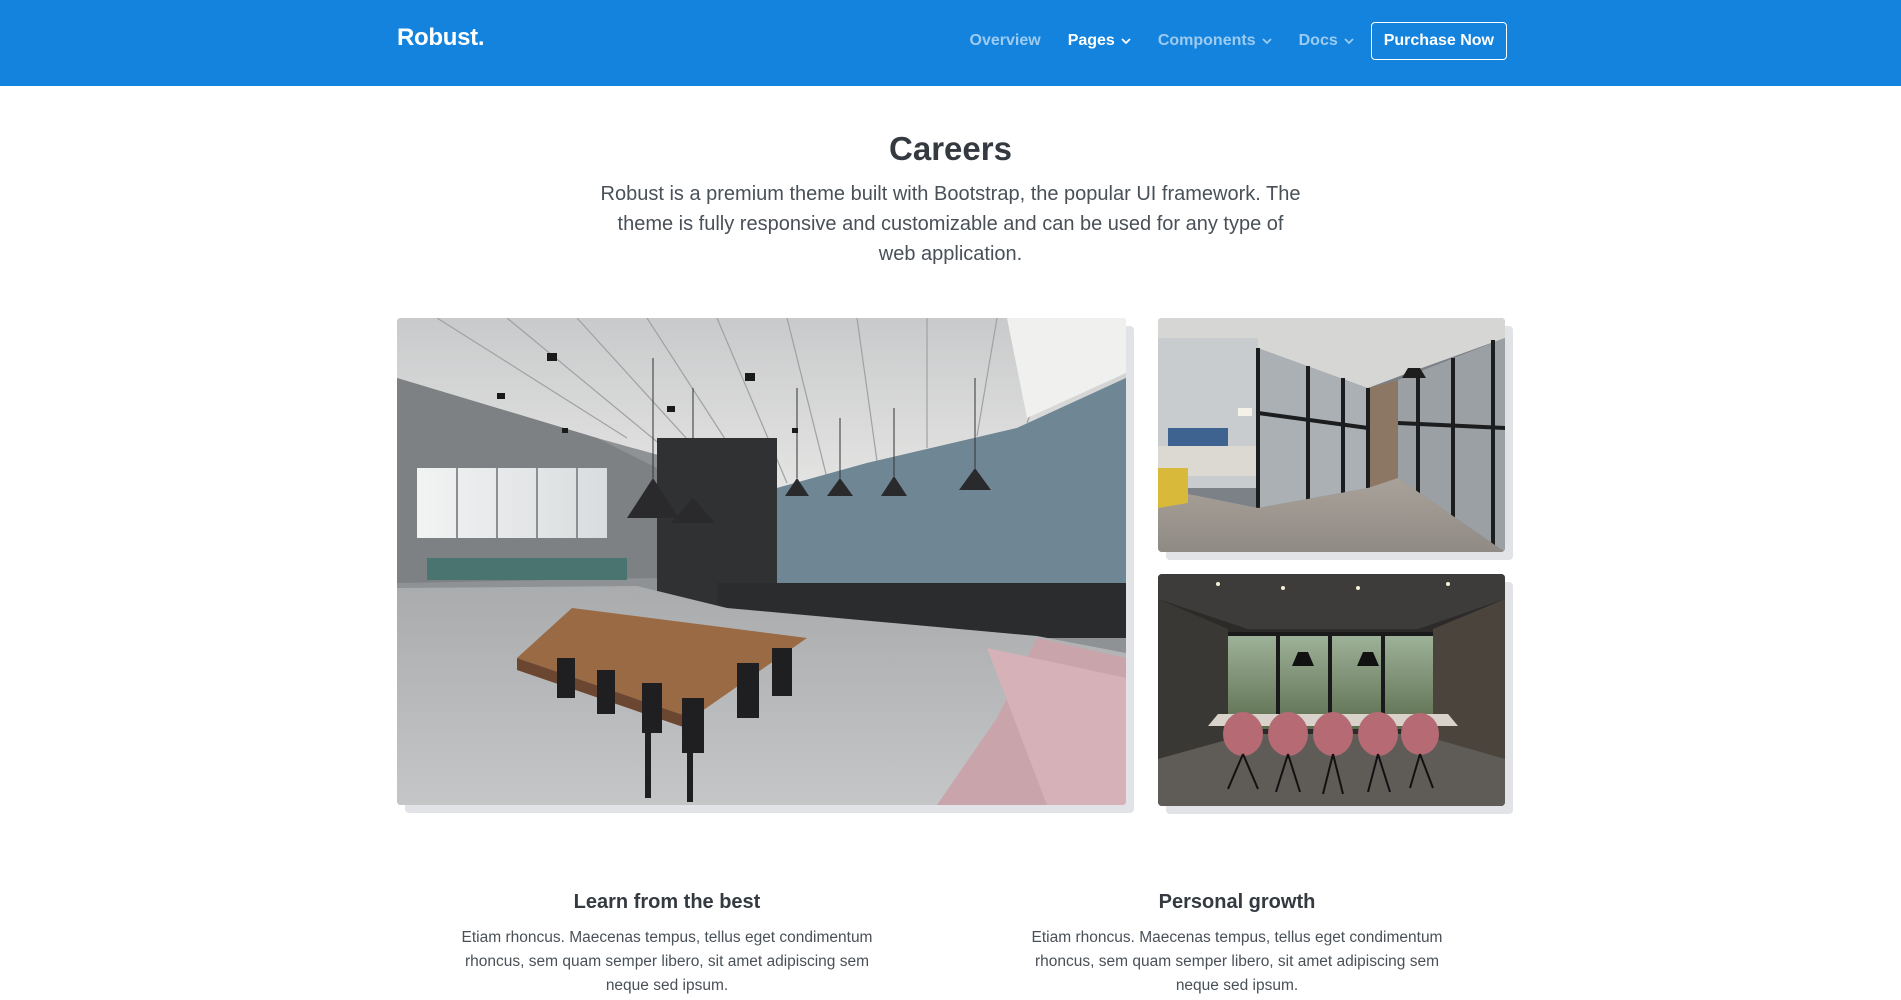 The width and height of the screenshot is (1901, 1000). What do you see at coordinates (1438, 41) in the screenshot?
I see `purchase-now-button: Purchase Now` at bounding box center [1438, 41].